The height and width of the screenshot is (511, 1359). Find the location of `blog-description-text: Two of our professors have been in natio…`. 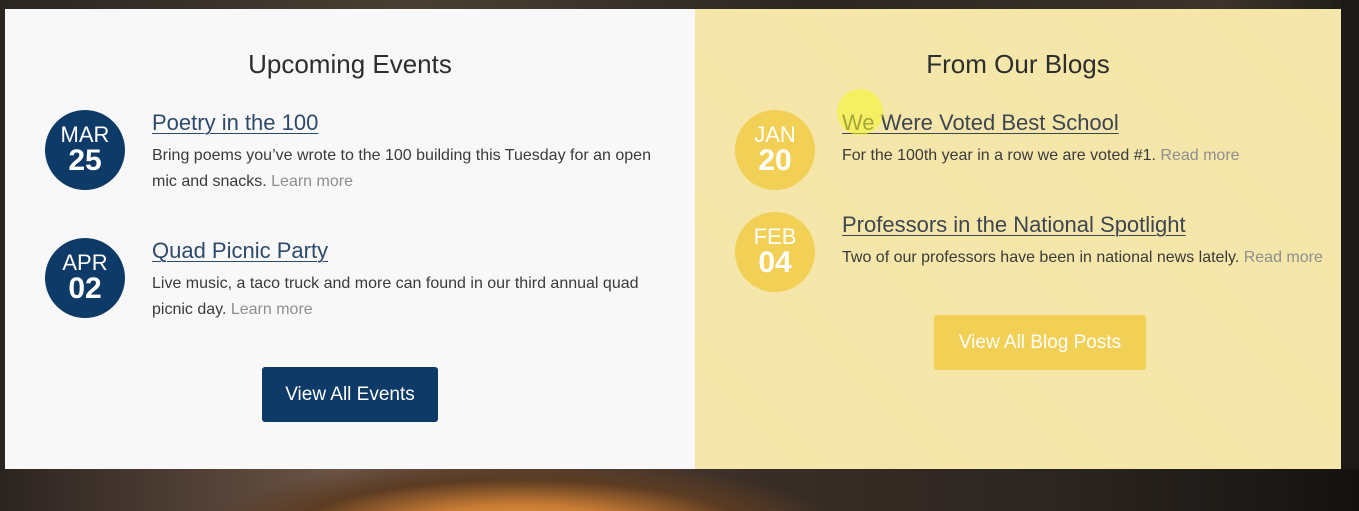

blog-description-text: Two of our professors have been in natio… is located at coordinates (1043, 257).